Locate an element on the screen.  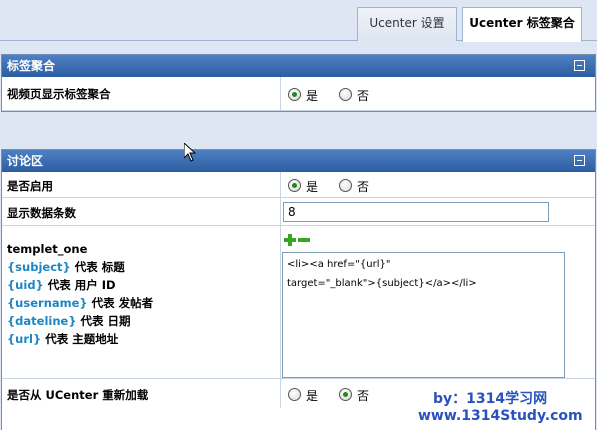
video-tag-aggregation-row: 视频页显示标签聚合 是 否 is located at coordinates (298, 94).